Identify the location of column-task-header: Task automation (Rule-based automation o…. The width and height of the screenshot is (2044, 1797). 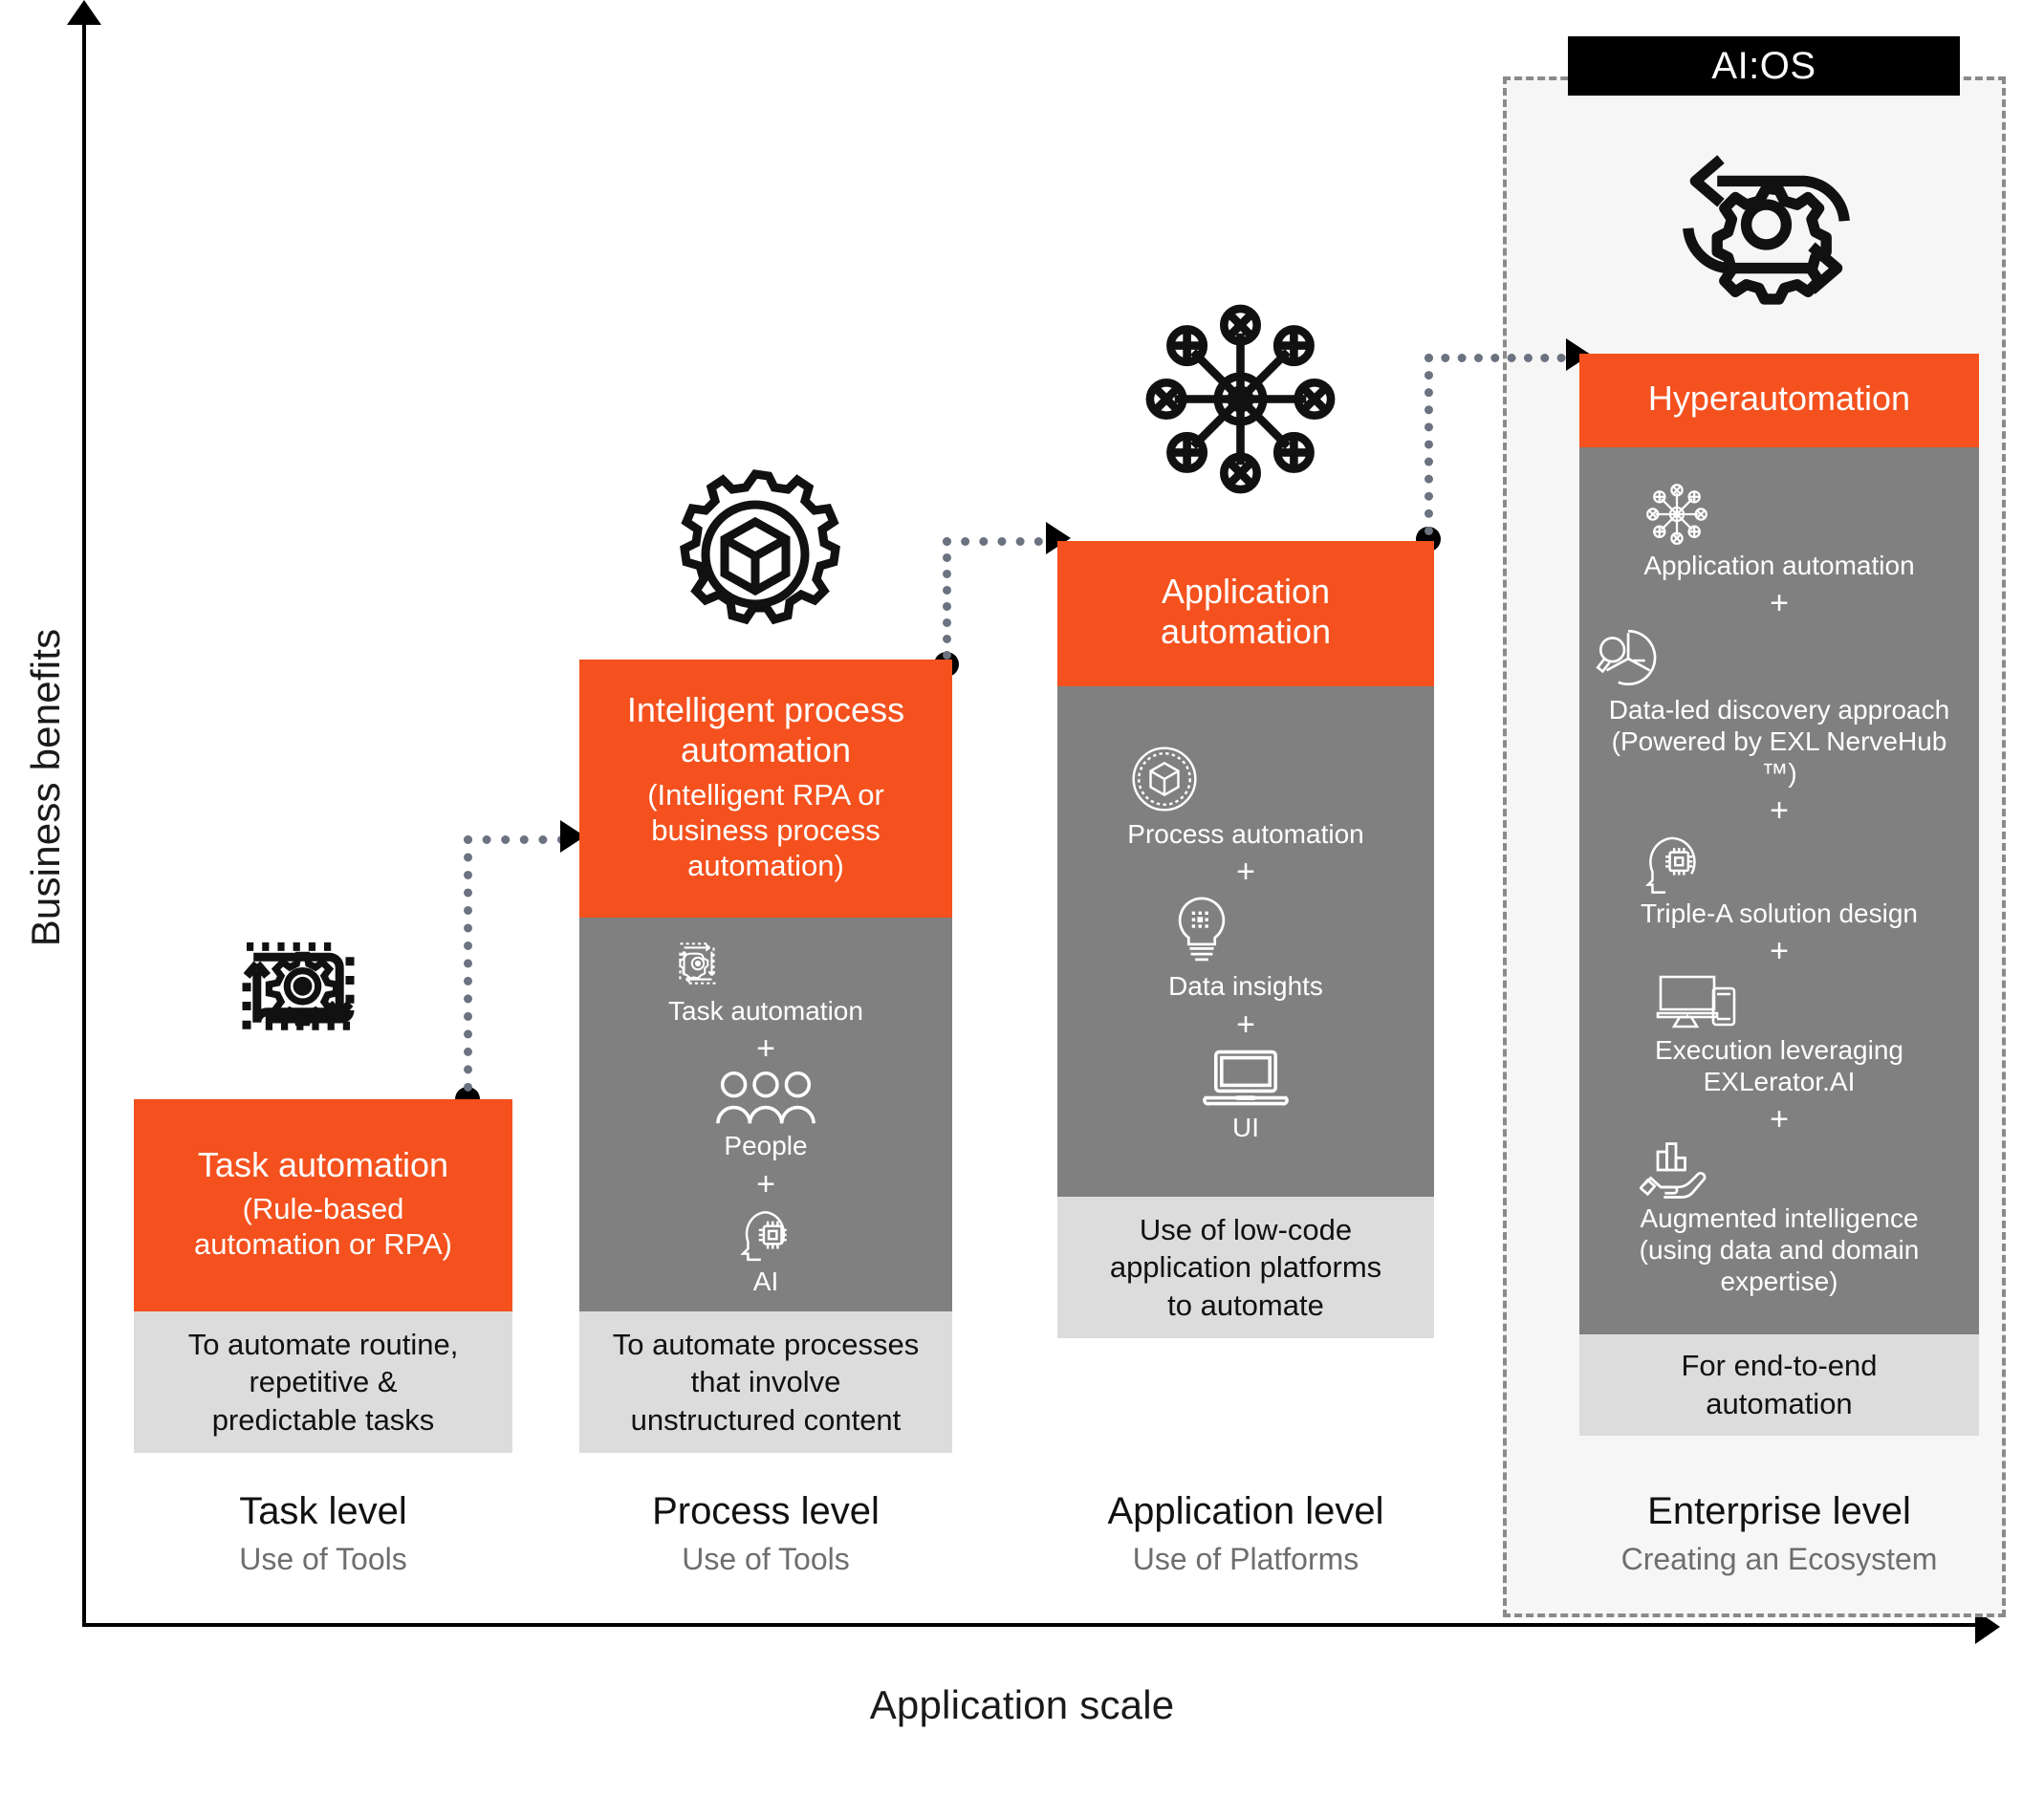
(323, 1205).